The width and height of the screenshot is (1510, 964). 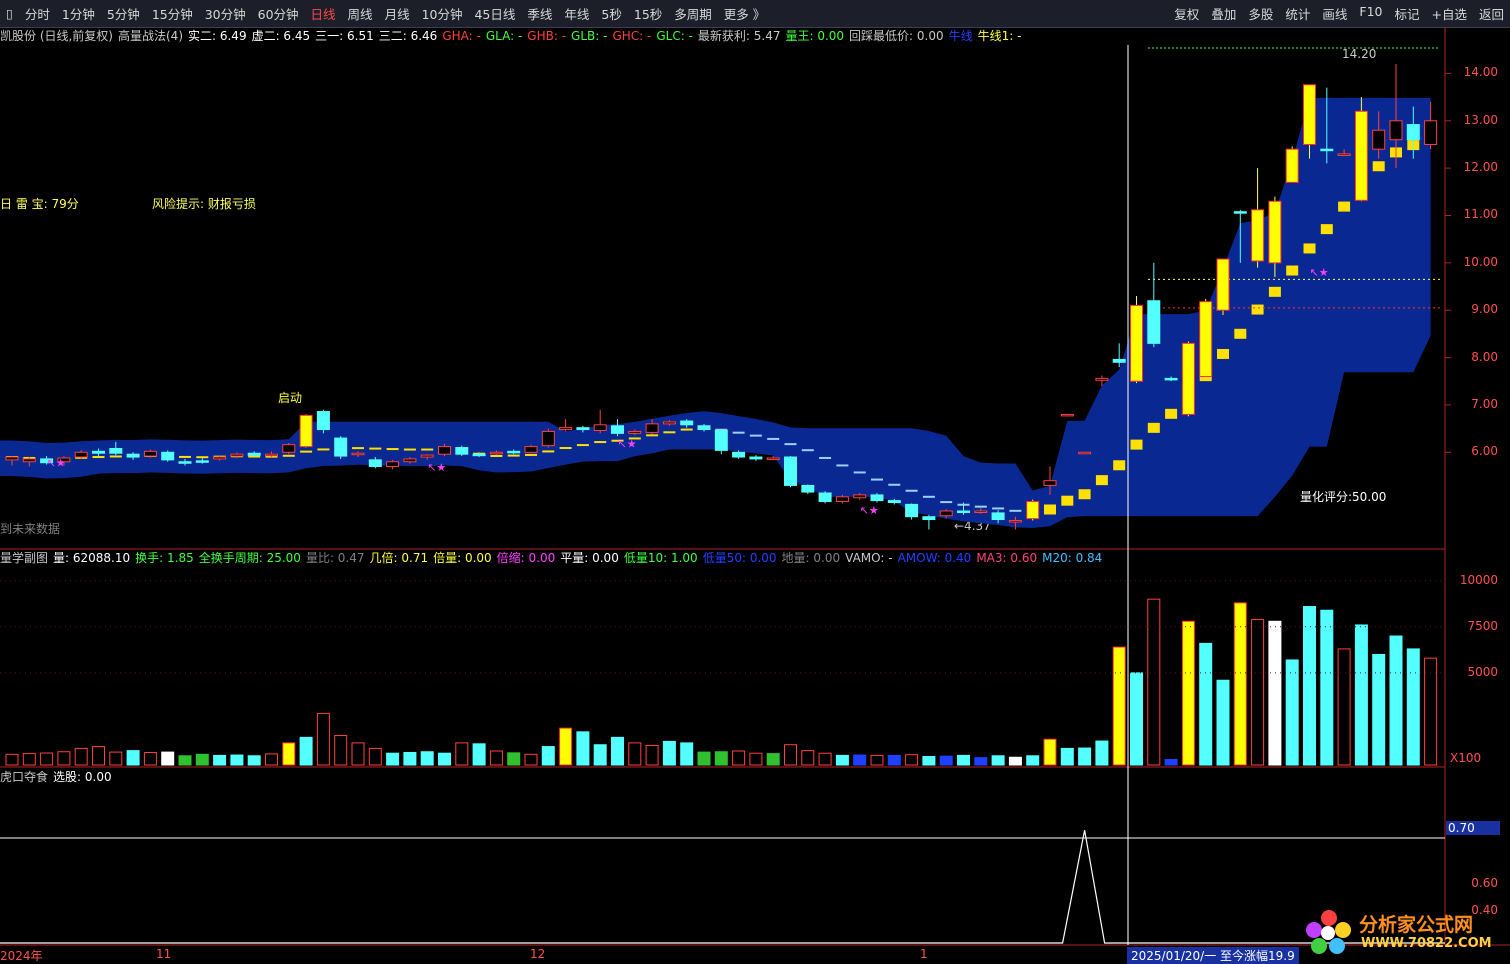 I want to click on signal-star-1: ↖★, so click(x=436, y=467).